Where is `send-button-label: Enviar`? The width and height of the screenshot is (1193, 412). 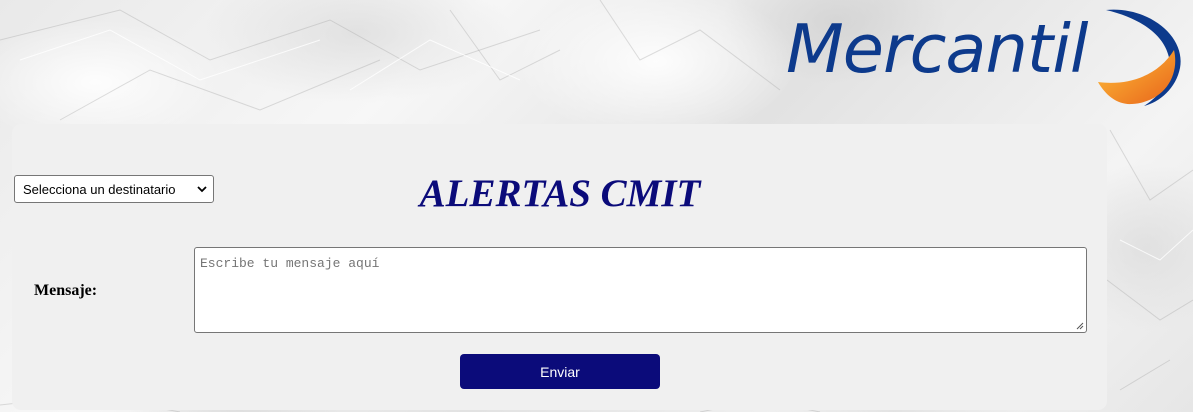 send-button-label: Enviar is located at coordinates (560, 371).